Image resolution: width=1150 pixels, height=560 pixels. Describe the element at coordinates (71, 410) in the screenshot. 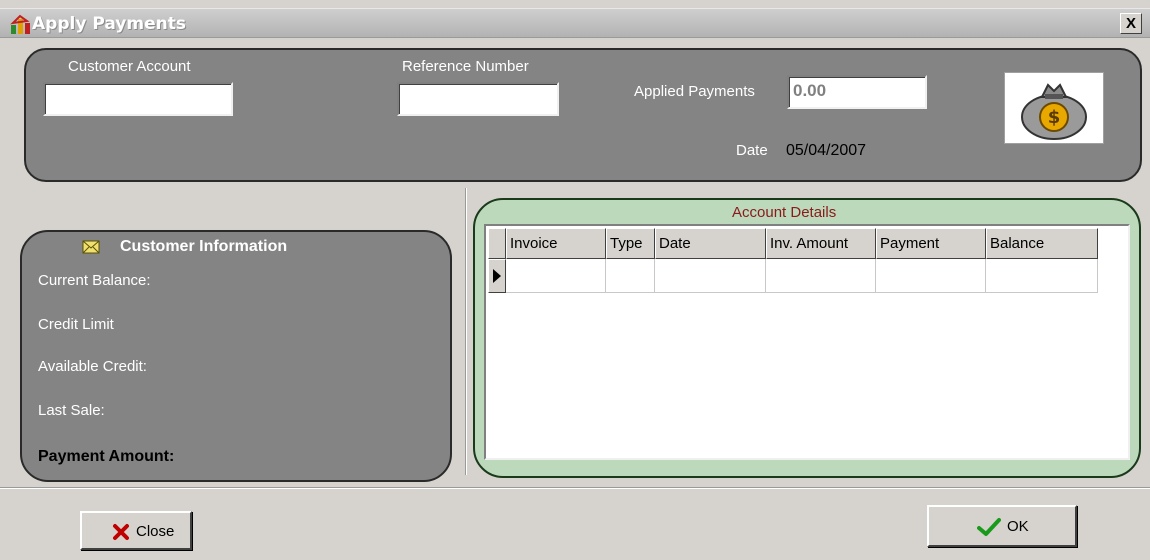

I see `last-sale-label: Last Sale:` at that location.